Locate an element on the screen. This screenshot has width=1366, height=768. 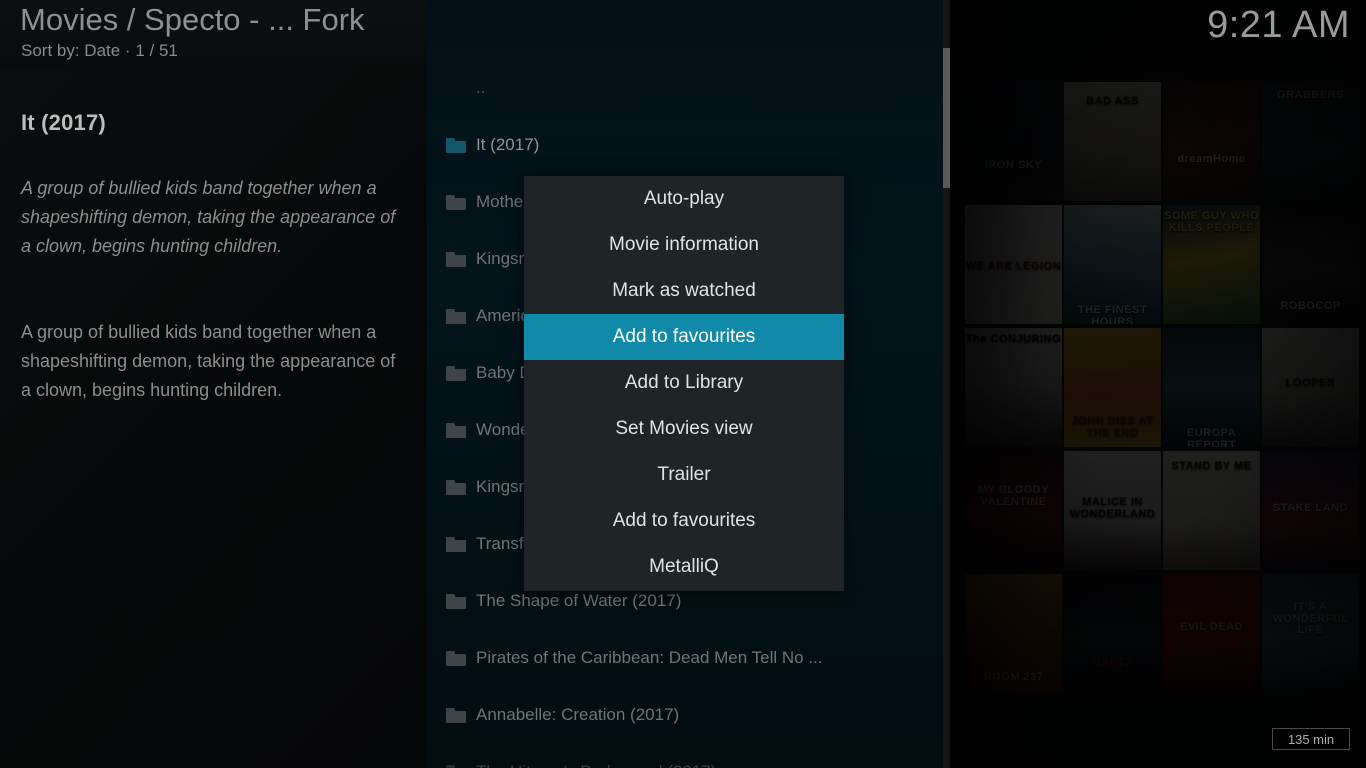
scrollbar-thumb is located at coordinates (946, 118).